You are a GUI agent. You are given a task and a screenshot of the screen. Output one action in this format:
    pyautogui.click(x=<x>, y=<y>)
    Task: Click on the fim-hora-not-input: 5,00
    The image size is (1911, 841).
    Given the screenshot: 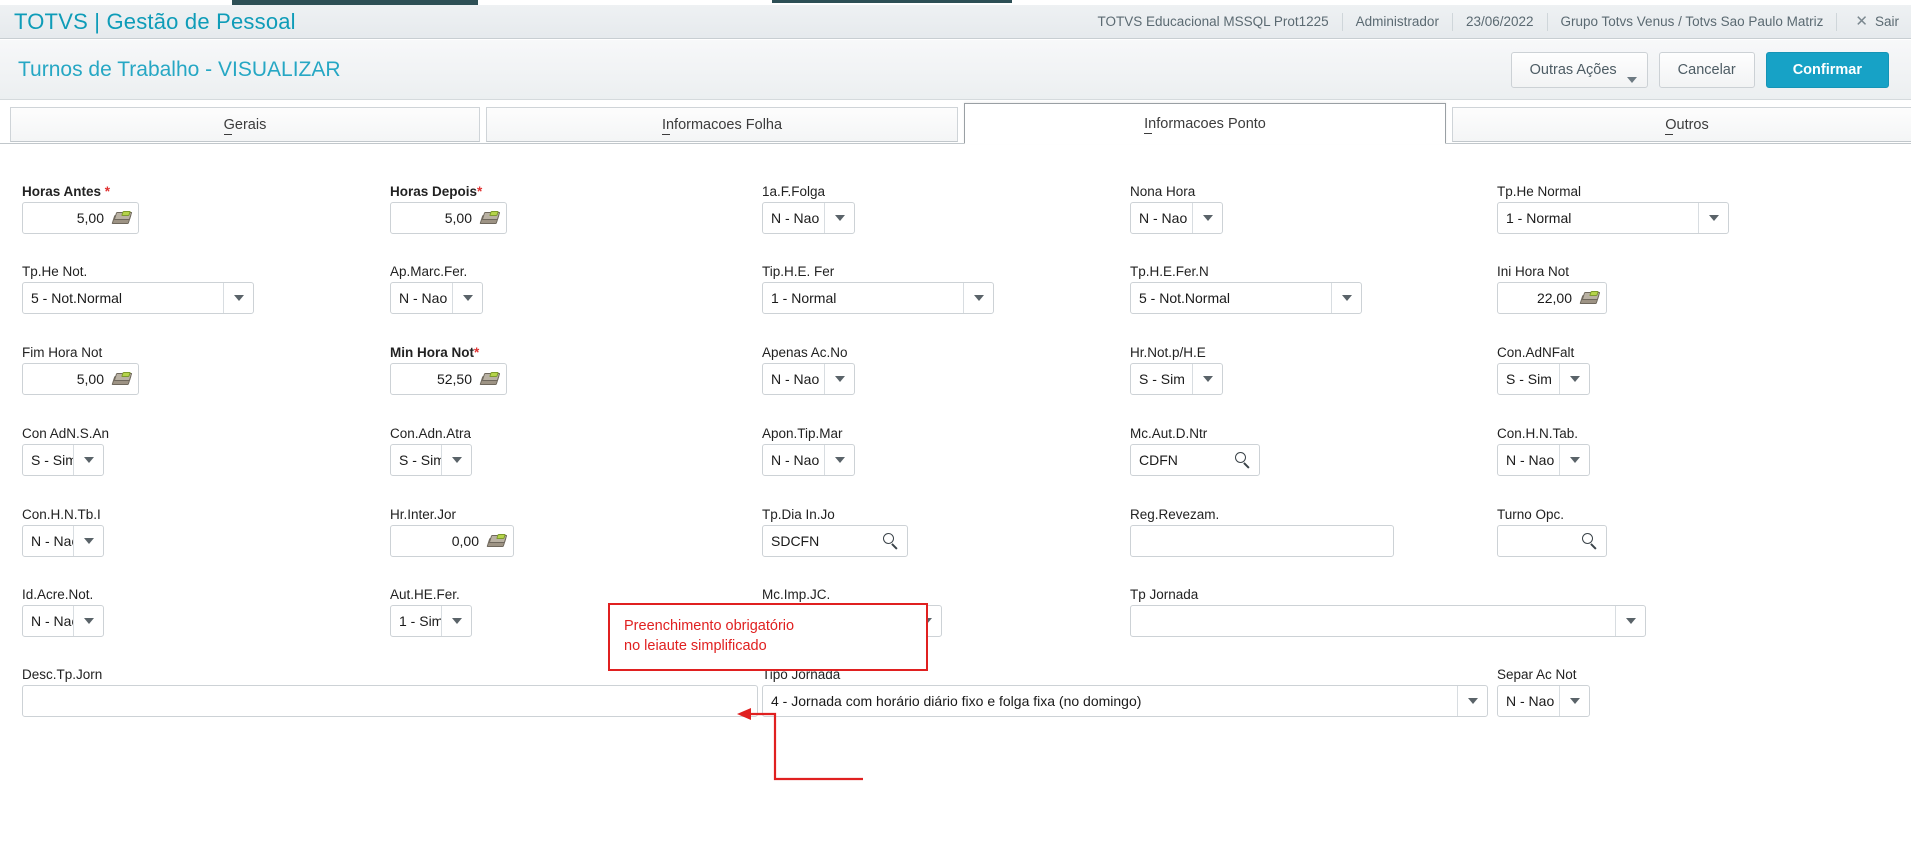 What is the action you would take?
    pyautogui.click(x=80, y=379)
    